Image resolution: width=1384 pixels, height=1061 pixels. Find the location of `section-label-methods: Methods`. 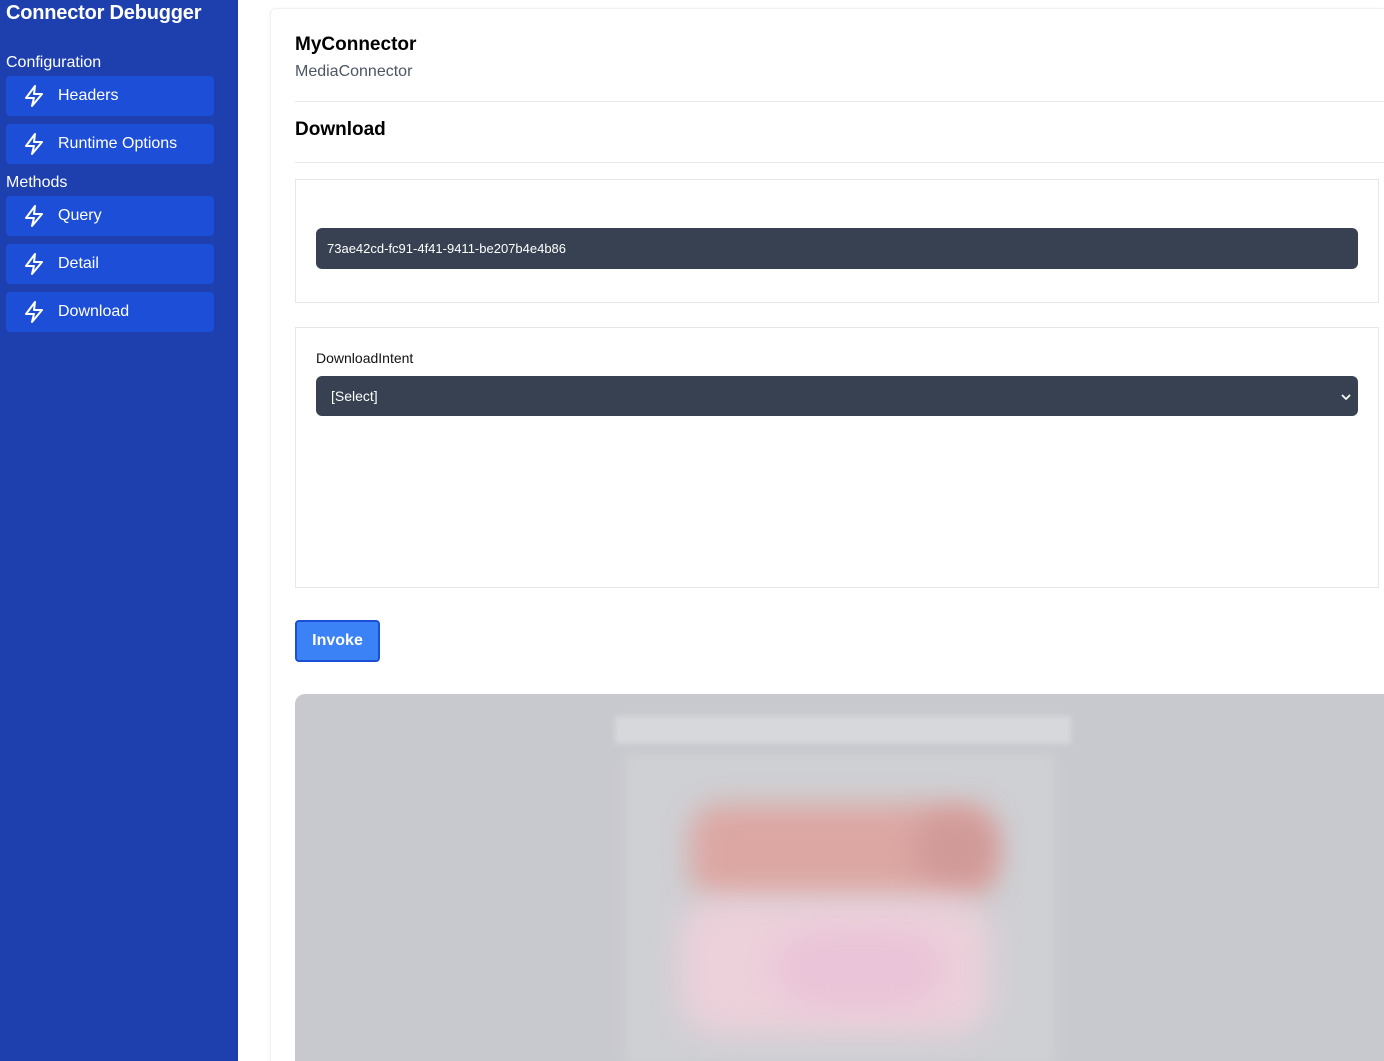

section-label-methods: Methods is located at coordinates (37, 182).